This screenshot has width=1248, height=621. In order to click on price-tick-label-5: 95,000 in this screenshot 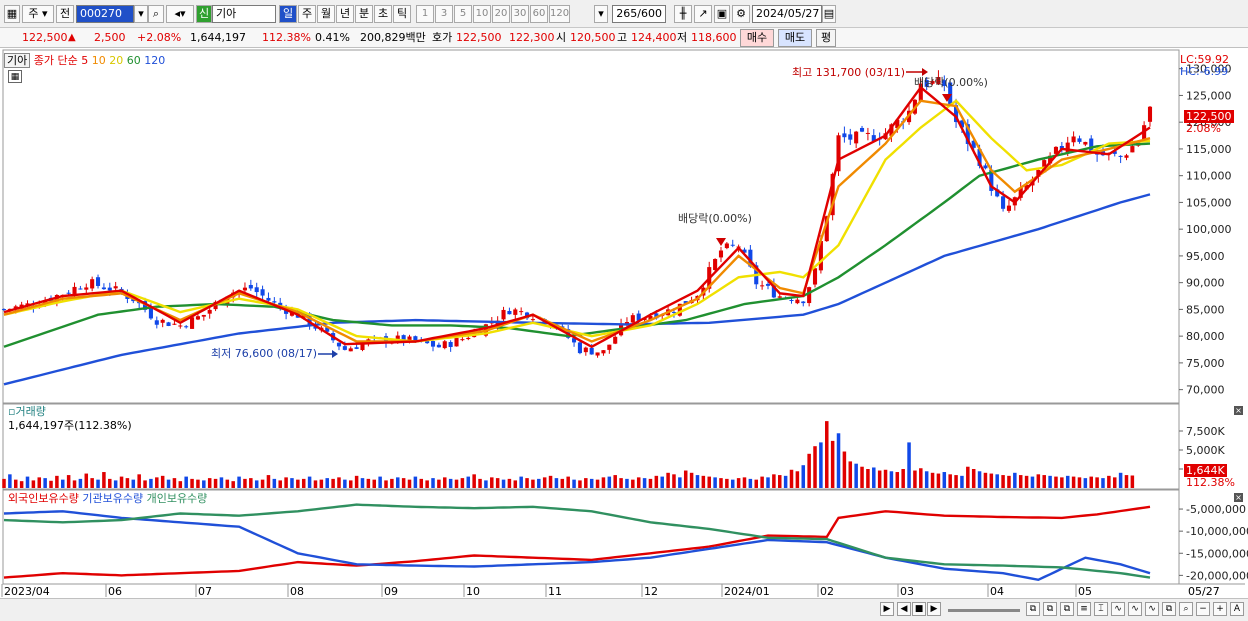, I will do `click(1205, 256)`.